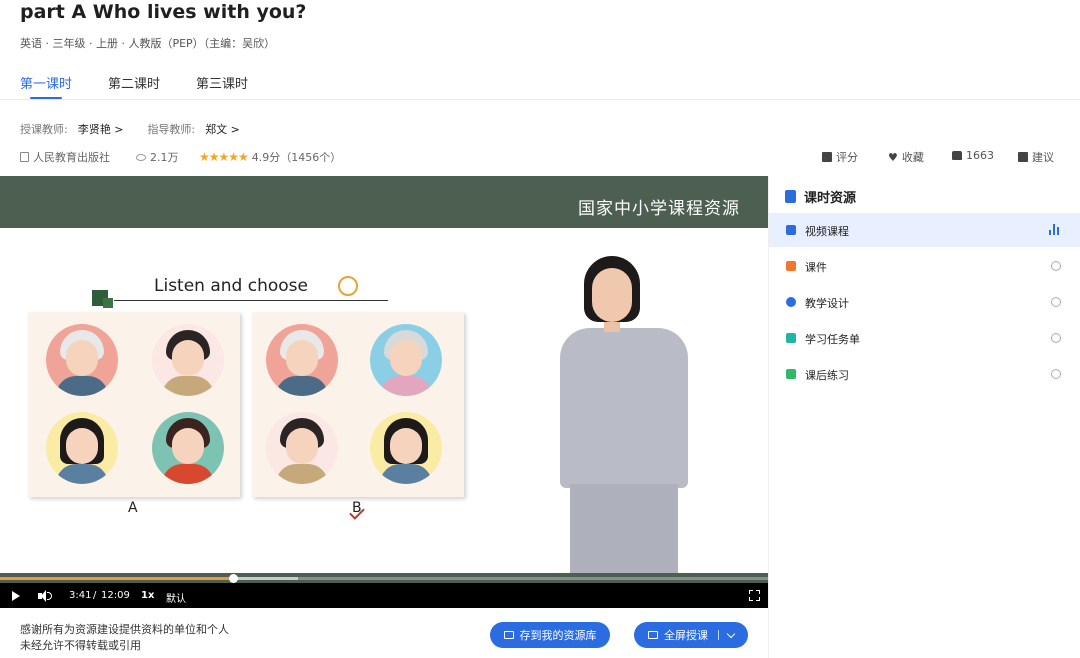 The height and width of the screenshot is (658, 1080). Describe the element at coordinates (686, 635) in the screenshot. I see `fullscreen-label: 全屏授课` at that location.